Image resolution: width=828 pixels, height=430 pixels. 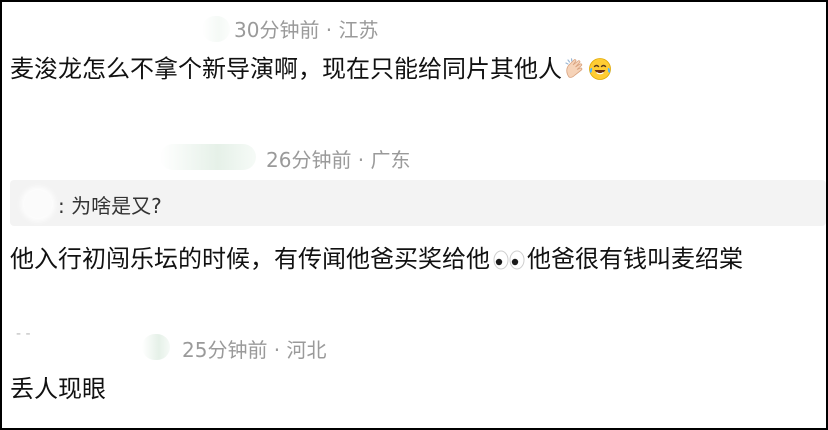 I want to click on blurred-username: - -, so click(x=23, y=334).